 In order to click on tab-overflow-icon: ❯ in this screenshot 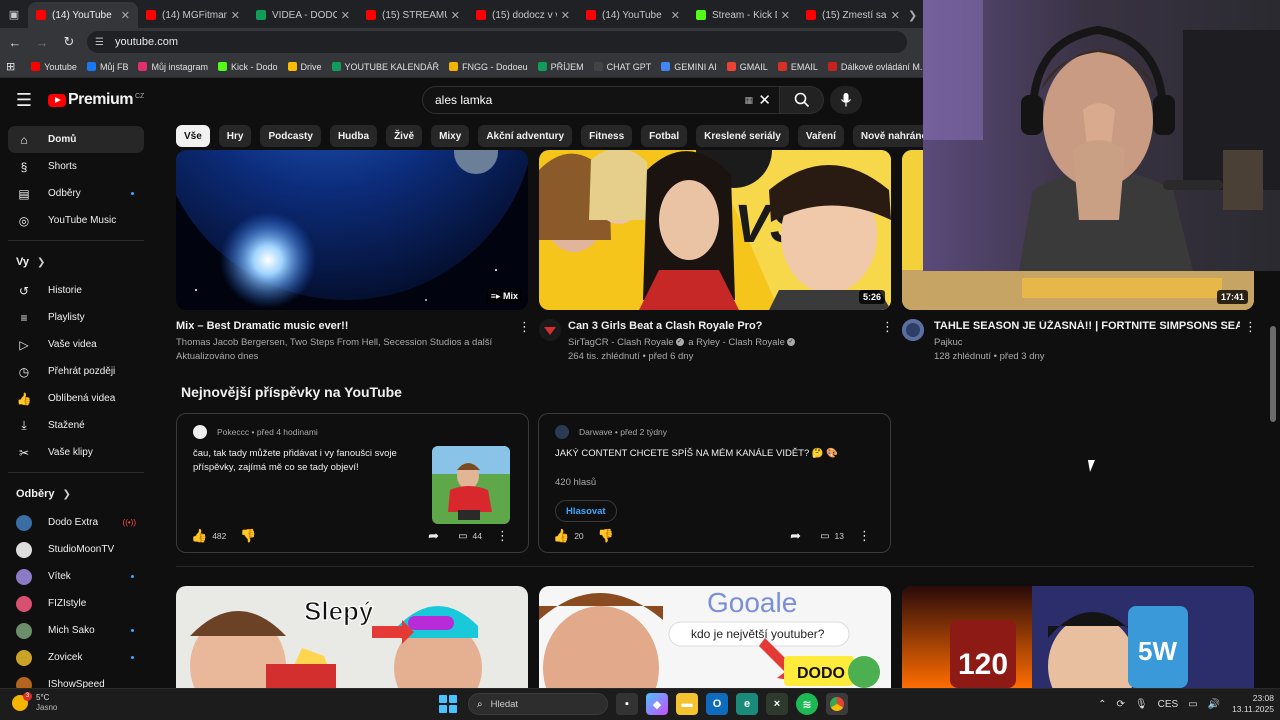, I will do `click(914, 15)`.